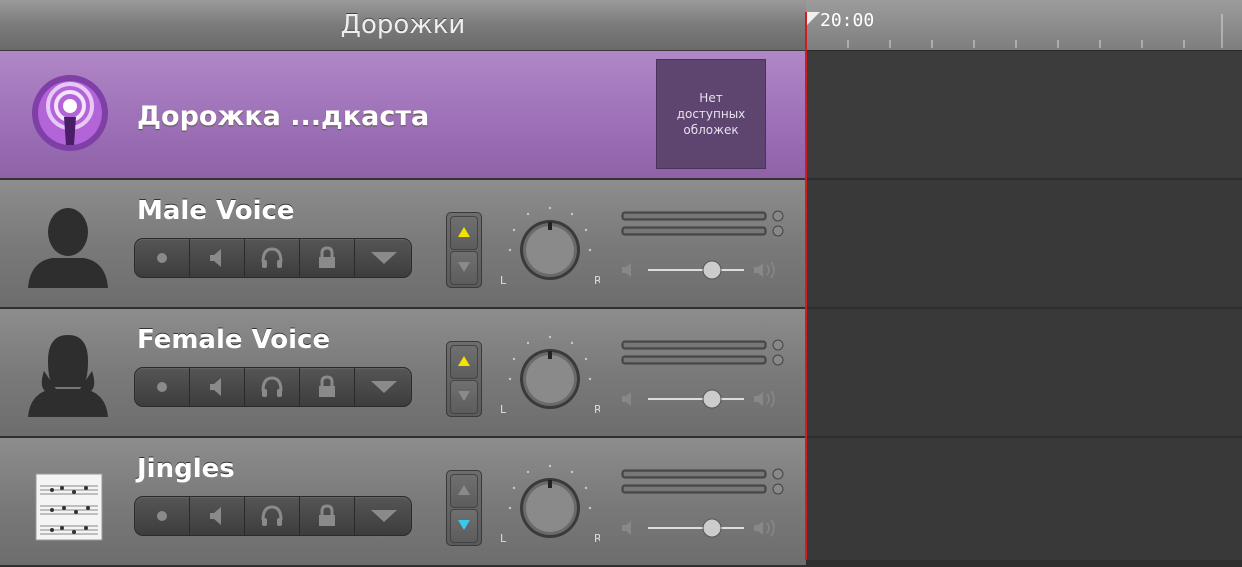 This screenshot has width=1242, height=567. I want to click on podcast-track-title: Дорожка ...дкаста, so click(283, 116).